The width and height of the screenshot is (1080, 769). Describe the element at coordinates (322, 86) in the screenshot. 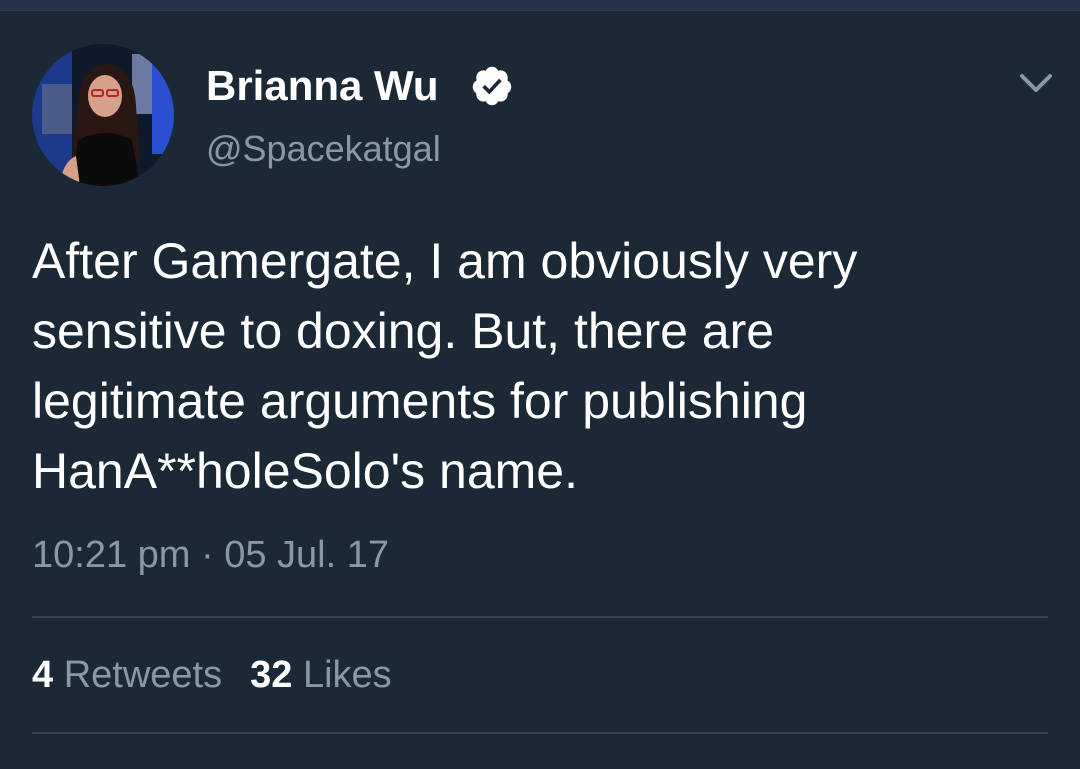

I see `author-display-name: Brianna Wu` at that location.